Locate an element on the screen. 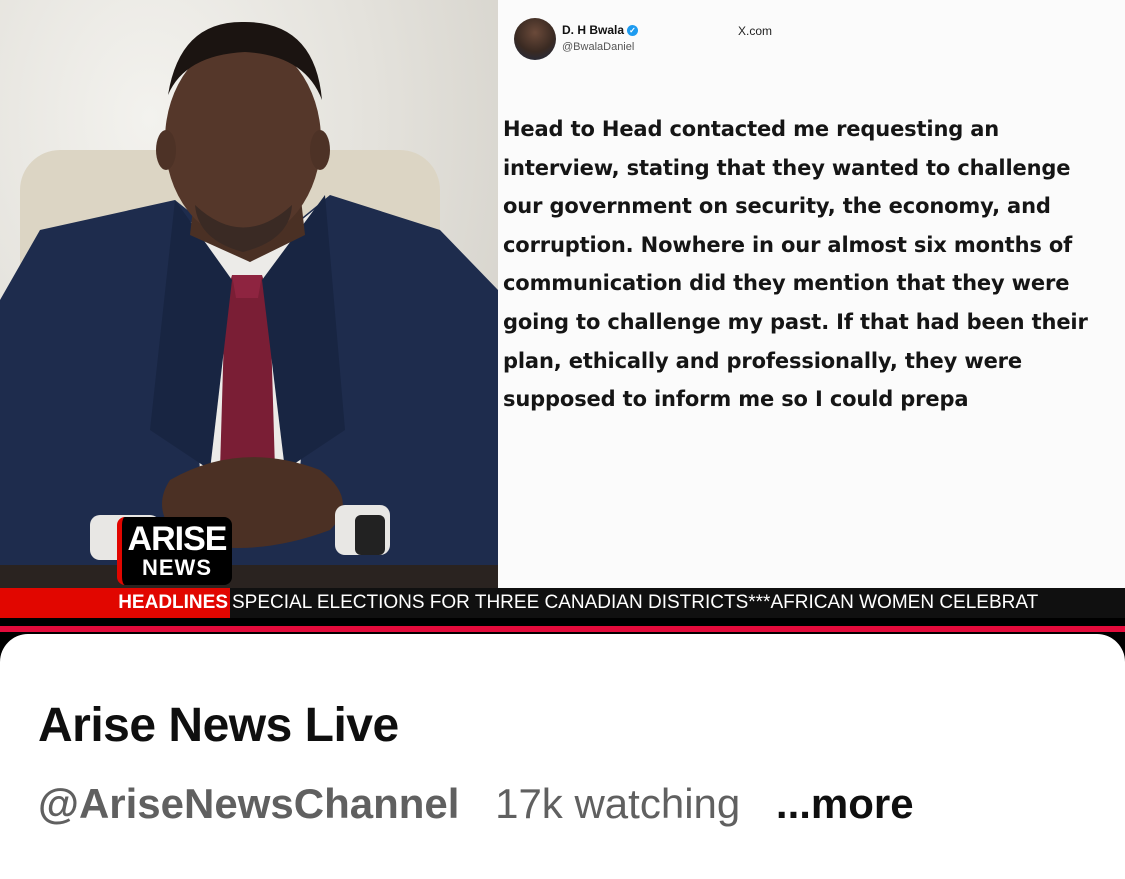  verified-badge-icon: ✓ is located at coordinates (633, 30).